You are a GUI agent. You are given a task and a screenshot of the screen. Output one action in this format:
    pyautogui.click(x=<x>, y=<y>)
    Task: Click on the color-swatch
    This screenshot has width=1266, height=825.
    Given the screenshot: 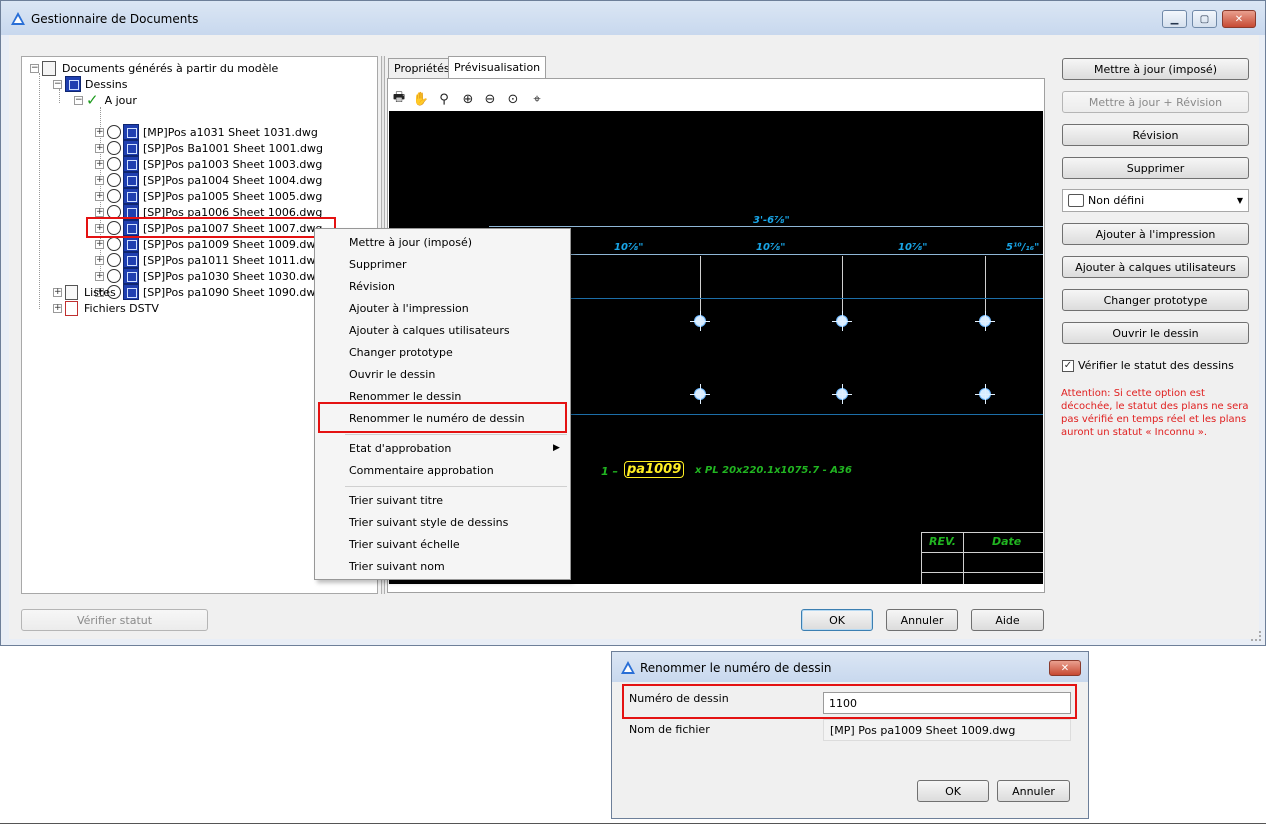 What is the action you would take?
    pyautogui.click(x=1076, y=200)
    